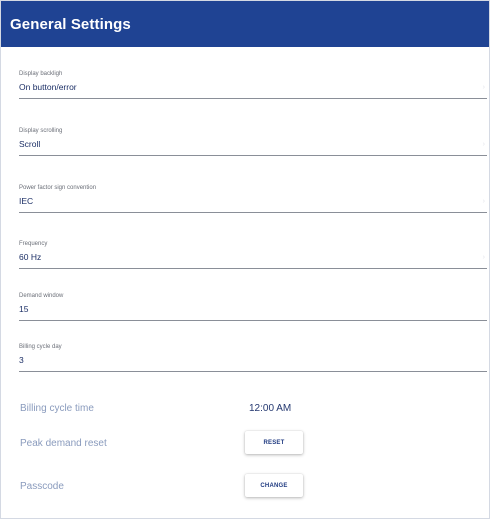 The width and height of the screenshot is (490, 519). Describe the element at coordinates (26, 201) in the screenshot. I see `power-factor-sign-value: IEC` at that location.